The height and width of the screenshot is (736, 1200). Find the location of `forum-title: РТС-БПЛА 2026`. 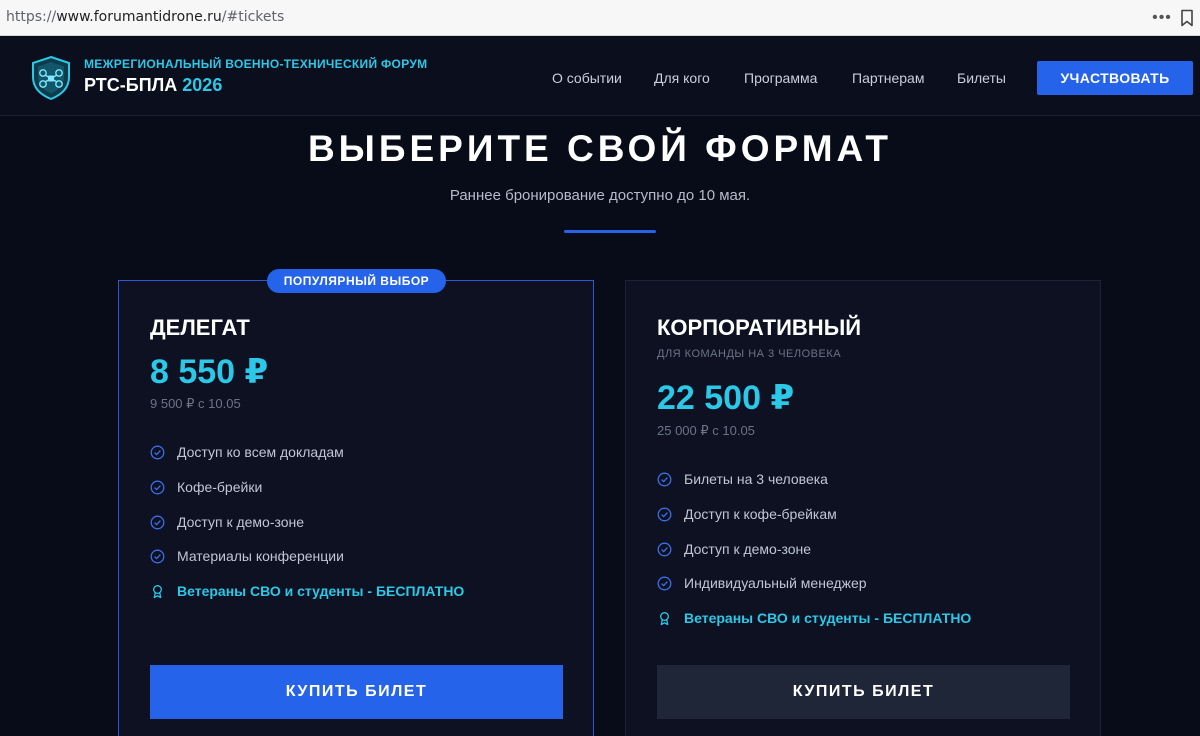

forum-title: РТС-БПЛА 2026 is located at coordinates (153, 85).